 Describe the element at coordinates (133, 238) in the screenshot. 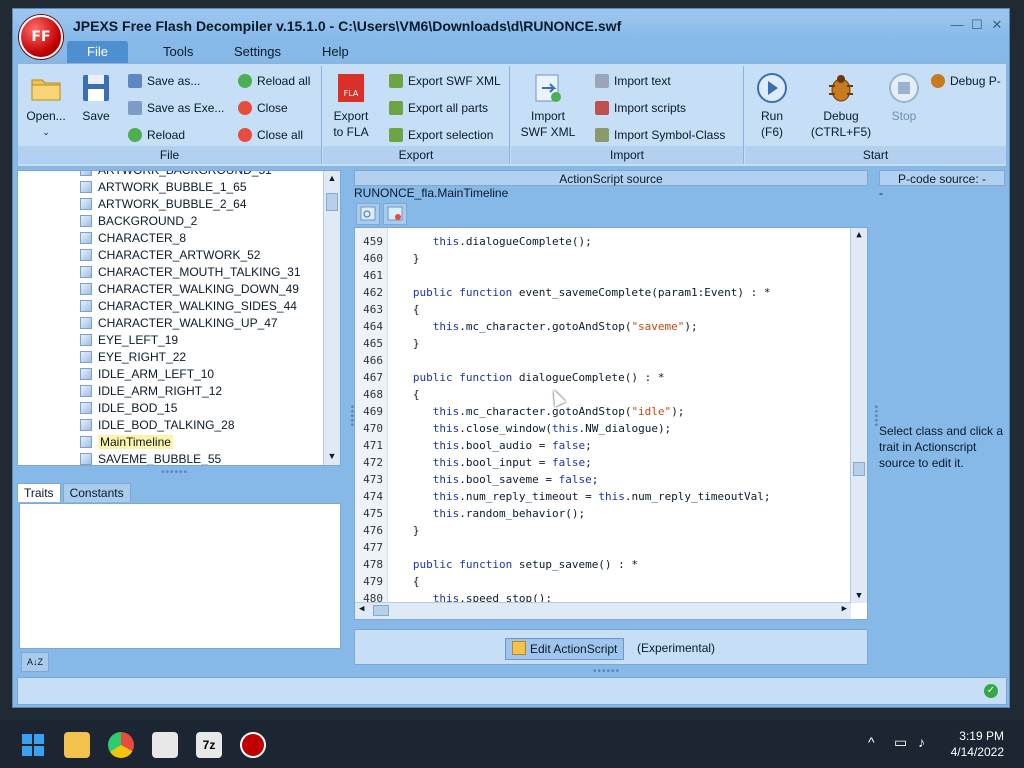

I see `tree-item: CHARACTER_8` at that location.